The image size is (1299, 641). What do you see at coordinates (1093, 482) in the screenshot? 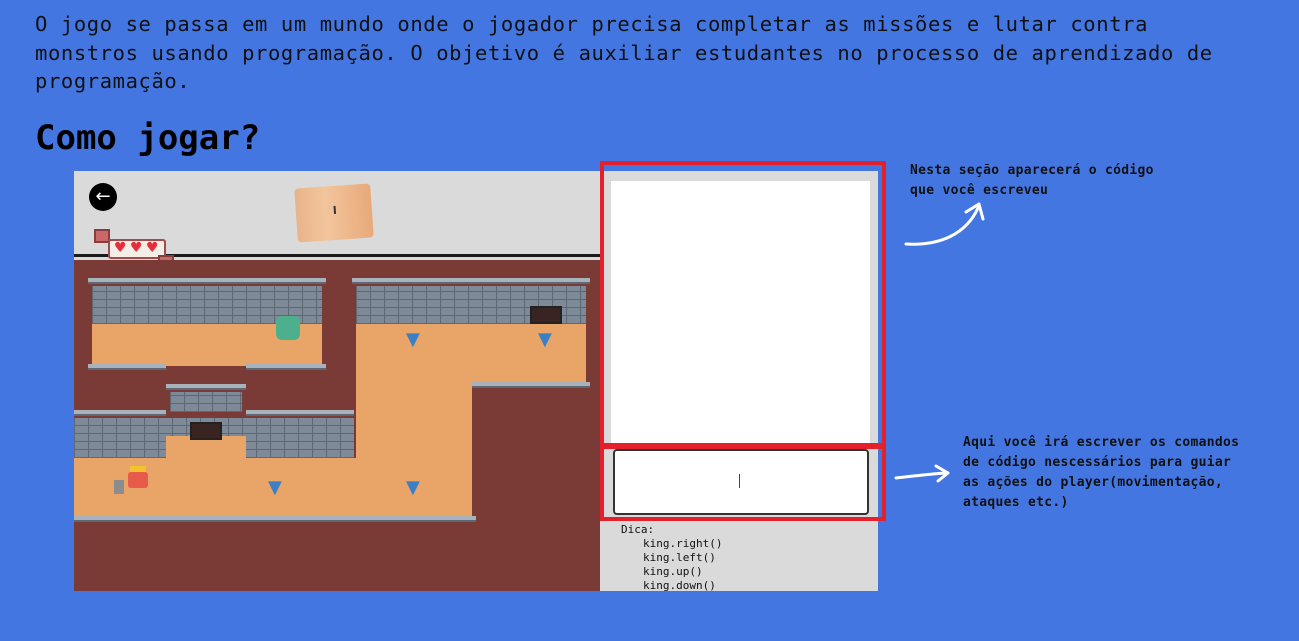
I see `annotation-line: as ações do player(movimentação,` at bounding box center [1093, 482].